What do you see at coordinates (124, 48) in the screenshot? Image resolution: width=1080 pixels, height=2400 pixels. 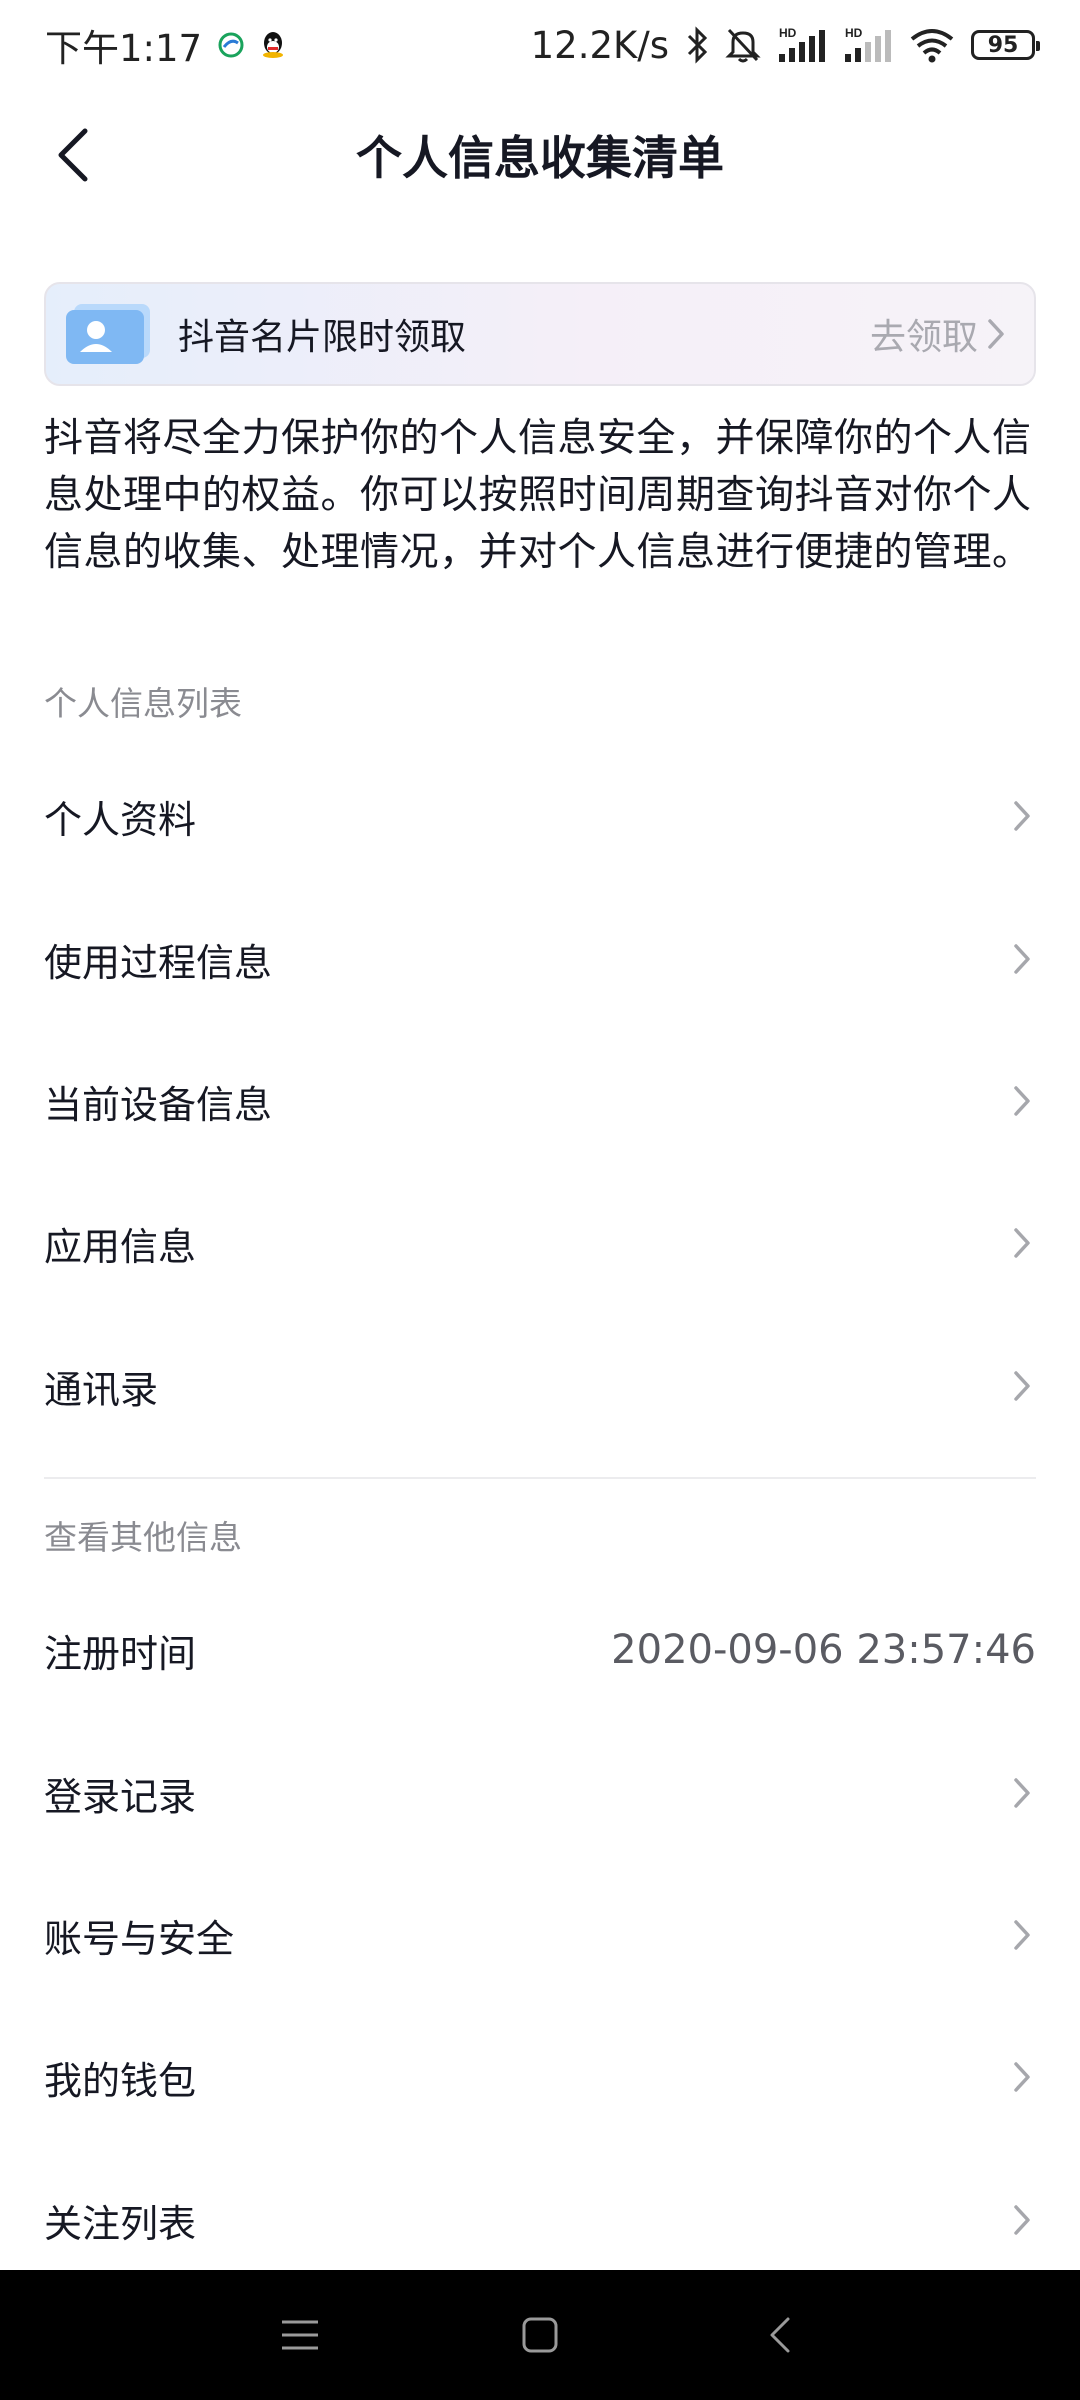 I see `status-time: 下午1:17` at bounding box center [124, 48].